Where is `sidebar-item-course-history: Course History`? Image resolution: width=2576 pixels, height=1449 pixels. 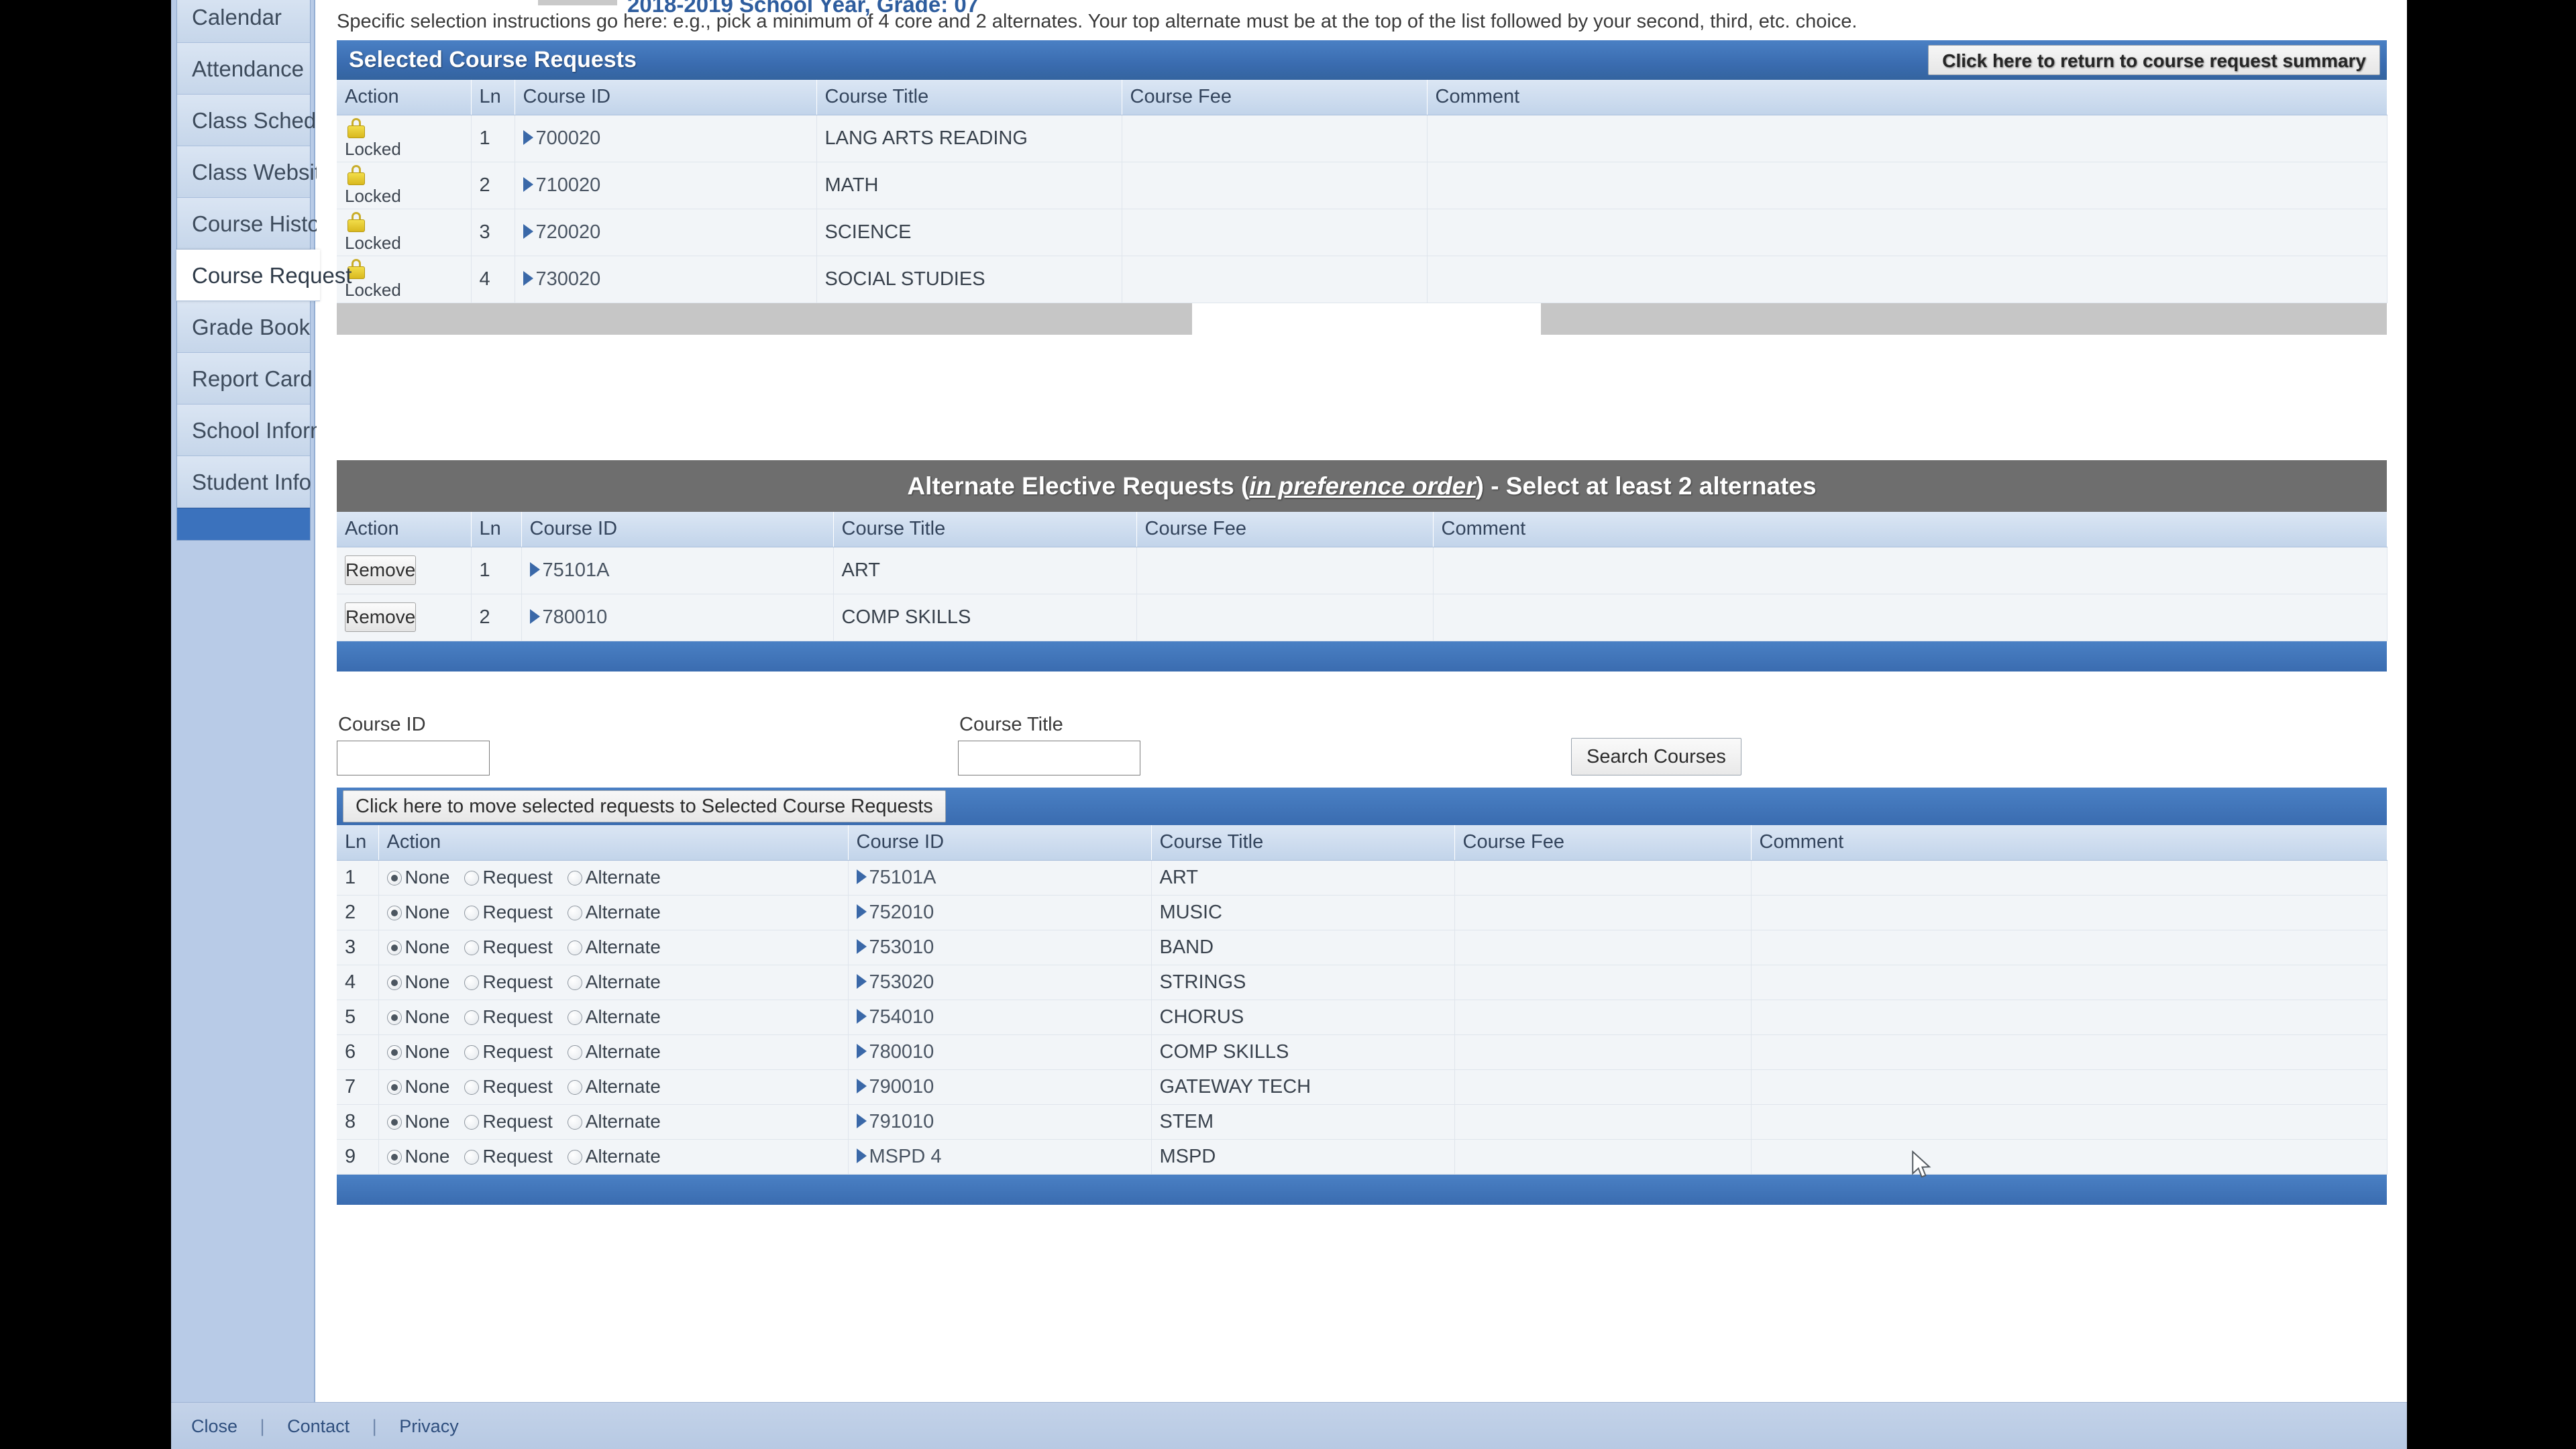 sidebar-item-course-history: Course History is located at coordinates (257, 224).